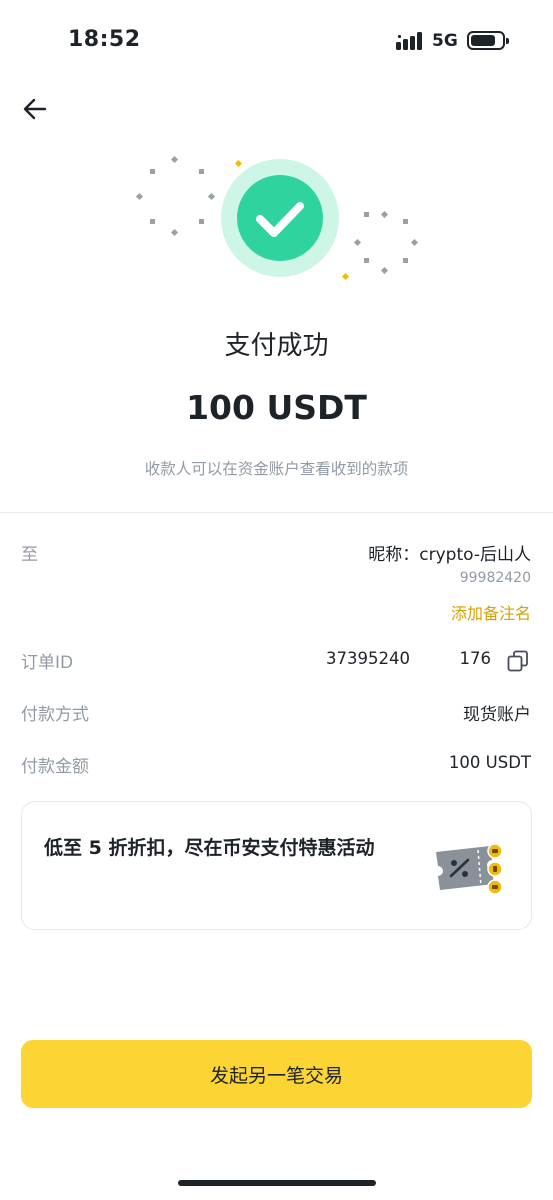 Image resolution: width=553 pixels, height=1200 pixels. Describe the element at coordinates (469, 869) in the screenshot. I see `discount-coupon-icon` at that location.